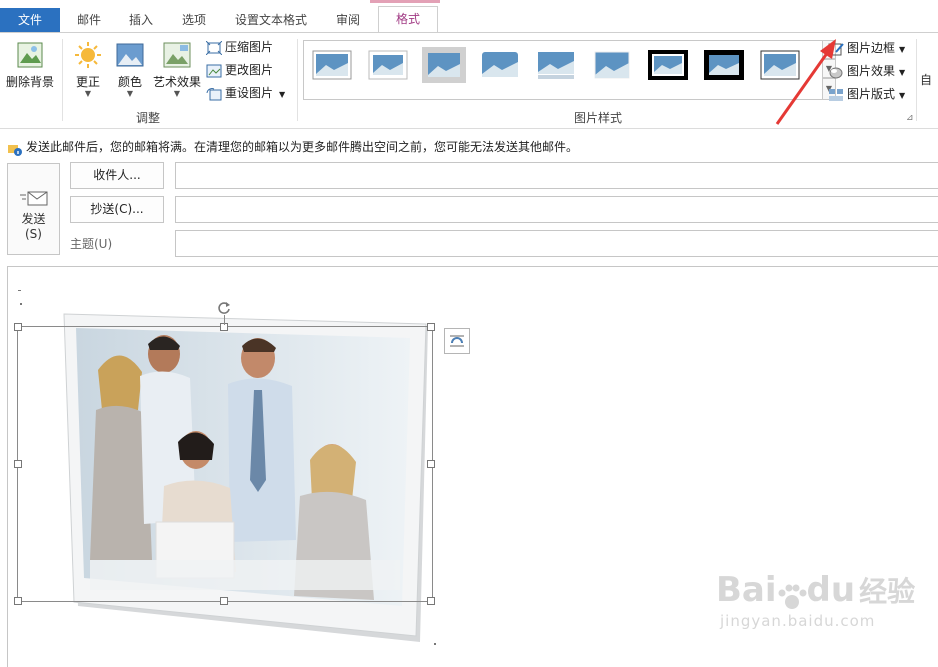 This screenshot has width=938, height=667. What do you see at coordinates (408, 19) in the screenshot?
I see `tab-picture-format: 格式` at bounding box center [408, 19].